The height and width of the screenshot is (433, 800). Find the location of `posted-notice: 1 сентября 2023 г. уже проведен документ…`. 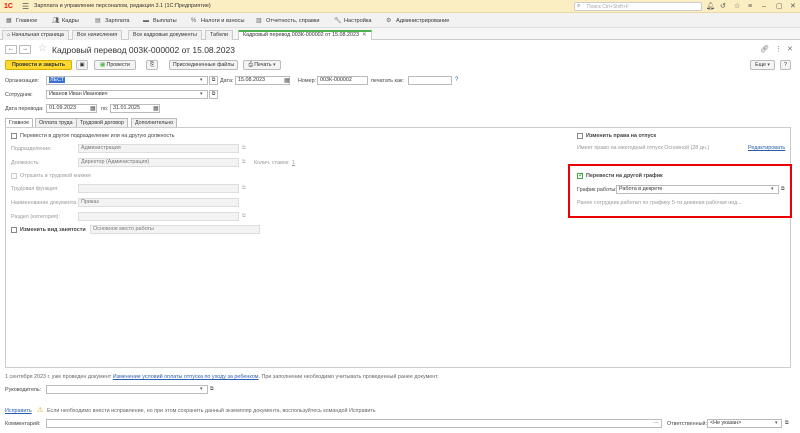

posted-notice: 1 сентября 2023 г. уже проведен документ… is located at coordinates (222, 377).